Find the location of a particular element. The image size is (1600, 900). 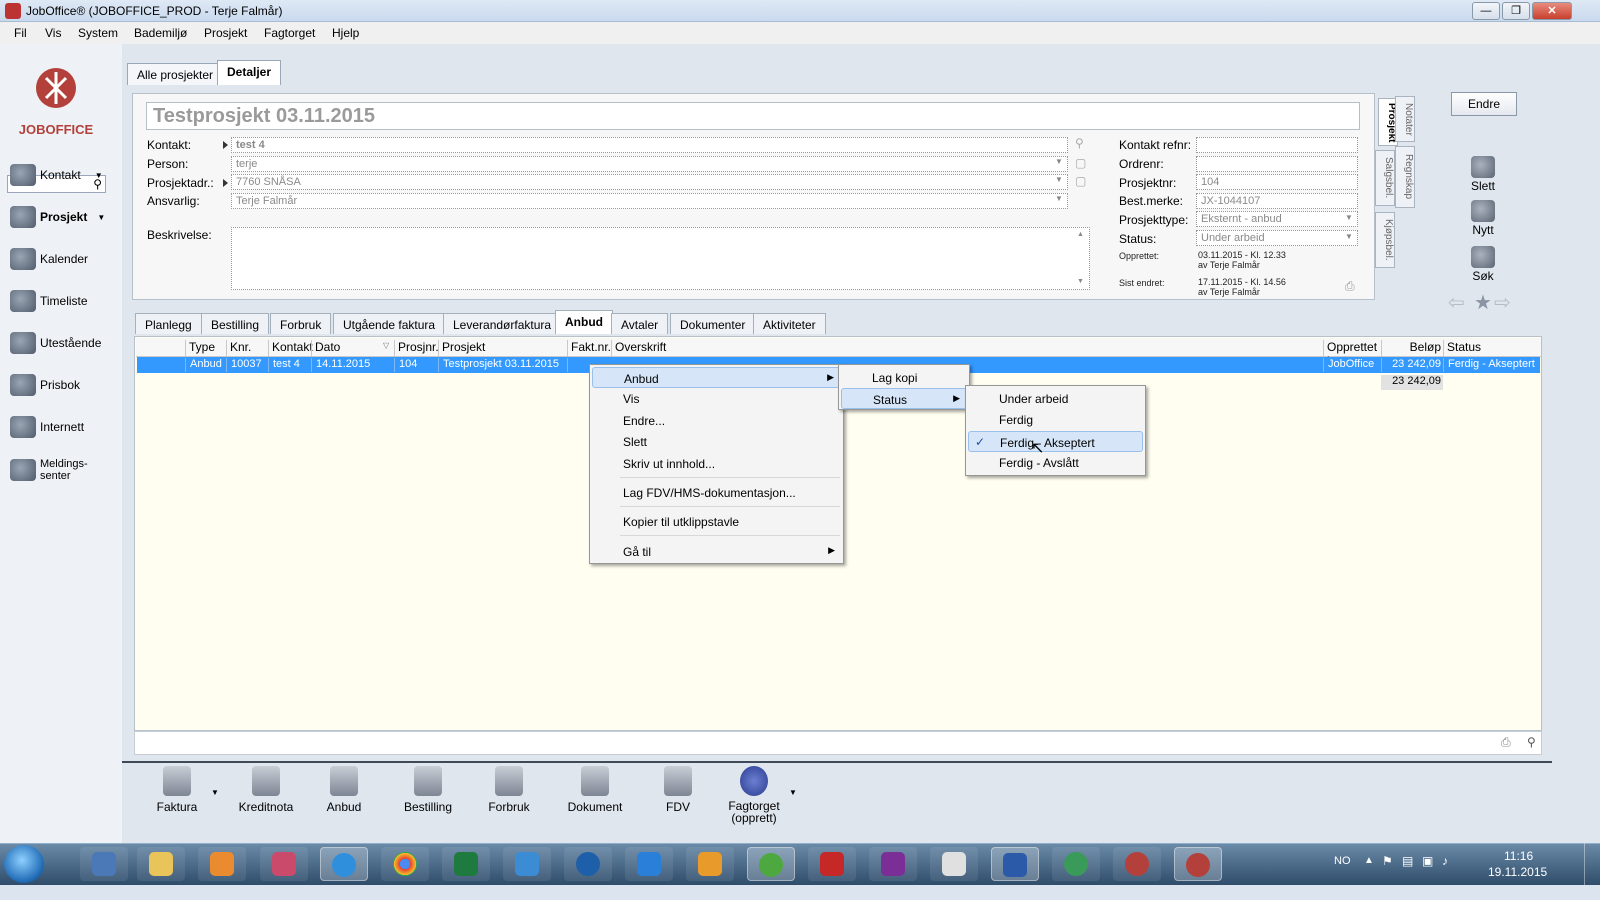

column-header-status: Status is located at coordinates (1491, 348).